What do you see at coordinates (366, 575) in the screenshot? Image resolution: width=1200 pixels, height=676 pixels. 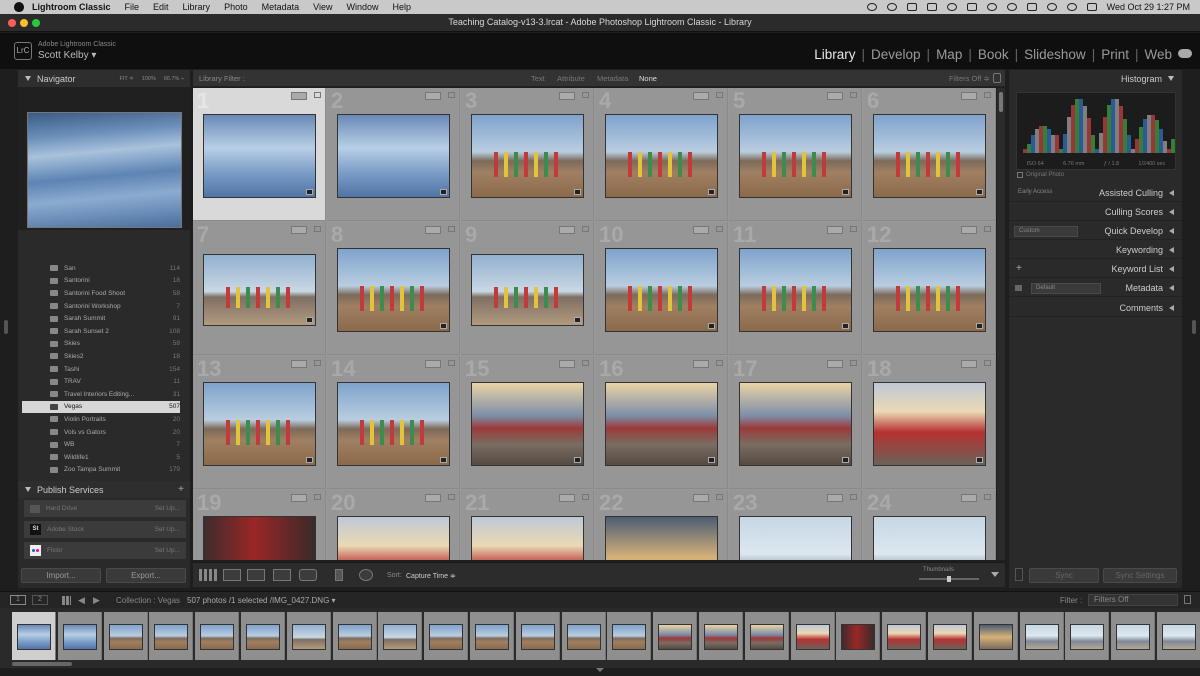 I see `sort-direction-icon` at bounding box center [366, 575].